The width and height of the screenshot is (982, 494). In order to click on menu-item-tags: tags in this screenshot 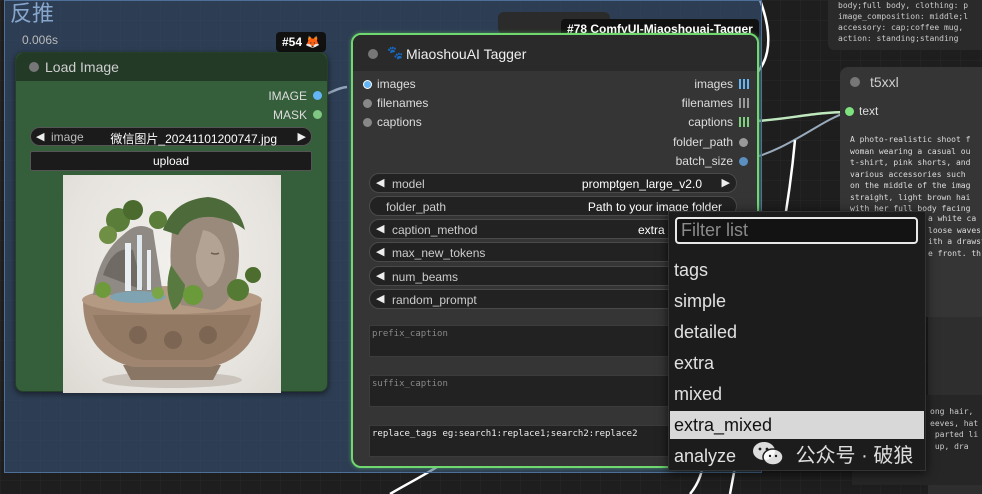, I will do `click(797, 270)`.